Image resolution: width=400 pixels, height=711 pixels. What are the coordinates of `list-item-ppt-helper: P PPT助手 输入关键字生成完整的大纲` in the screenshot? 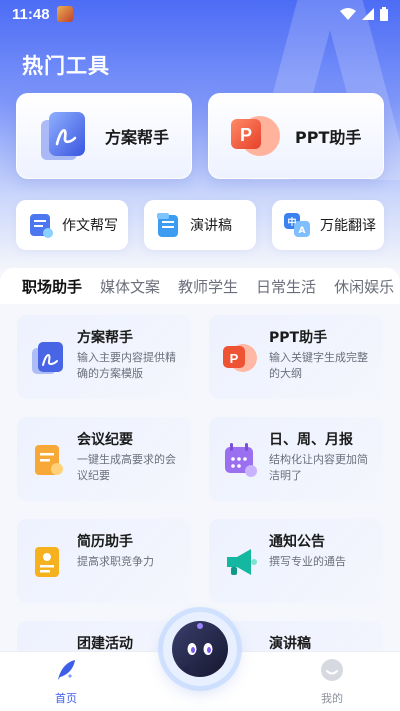 It's located at (296, 357).